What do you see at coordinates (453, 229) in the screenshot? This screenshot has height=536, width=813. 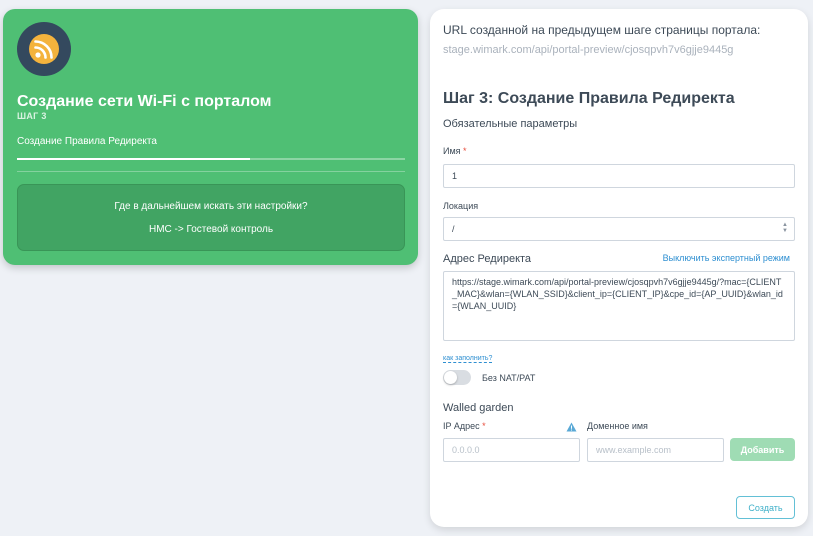 I see `location-selected-value: /` at bounding box center [453, 229].